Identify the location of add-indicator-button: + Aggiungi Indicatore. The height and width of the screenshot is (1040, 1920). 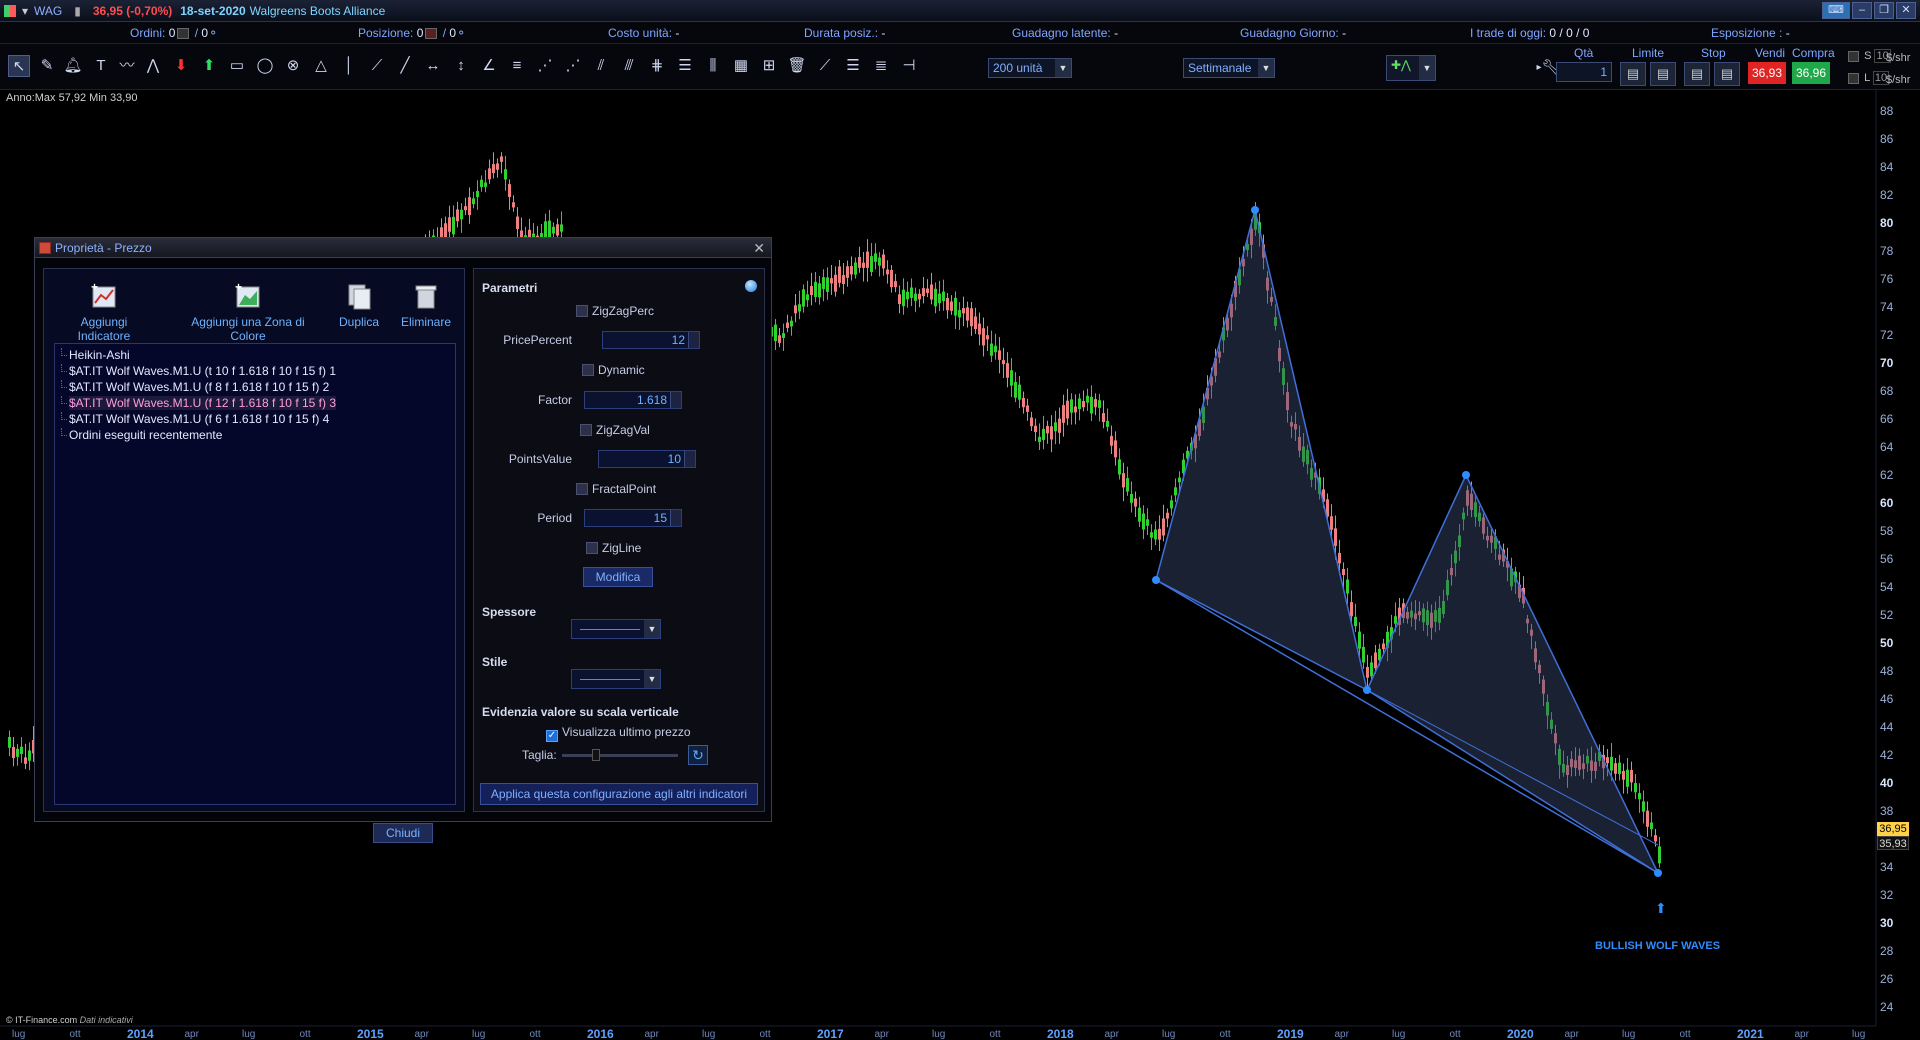
(104, 312).